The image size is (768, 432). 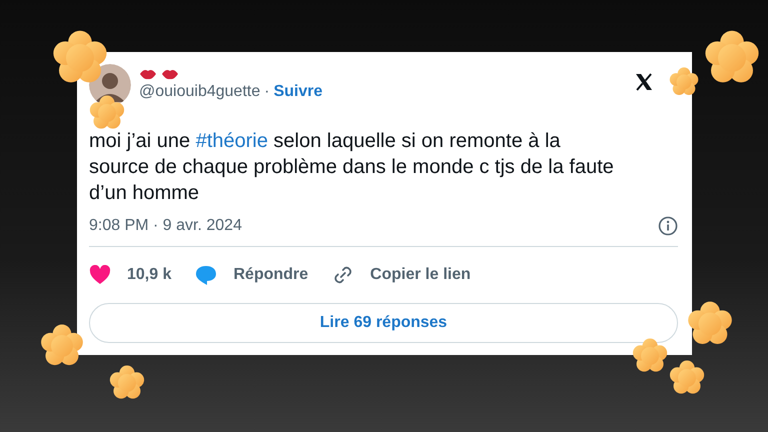 I want to click on read-replies-button: Lire 69 réponses, so click(x=383, y=323).